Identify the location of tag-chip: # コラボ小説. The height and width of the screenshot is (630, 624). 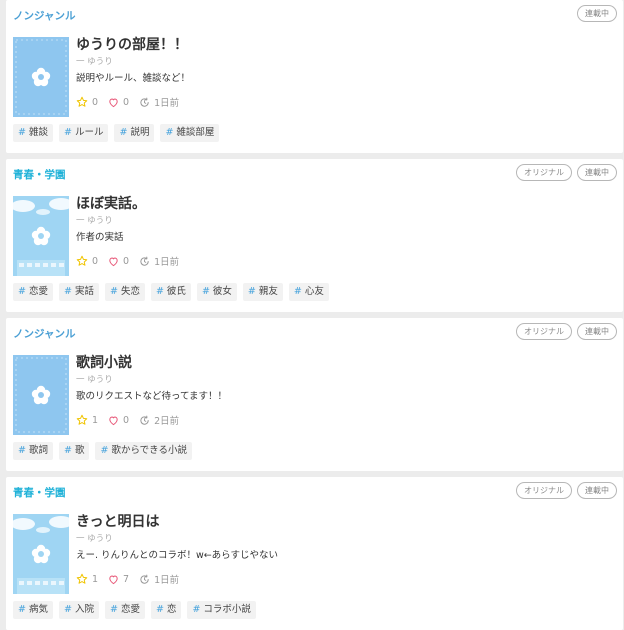
(221, 610).